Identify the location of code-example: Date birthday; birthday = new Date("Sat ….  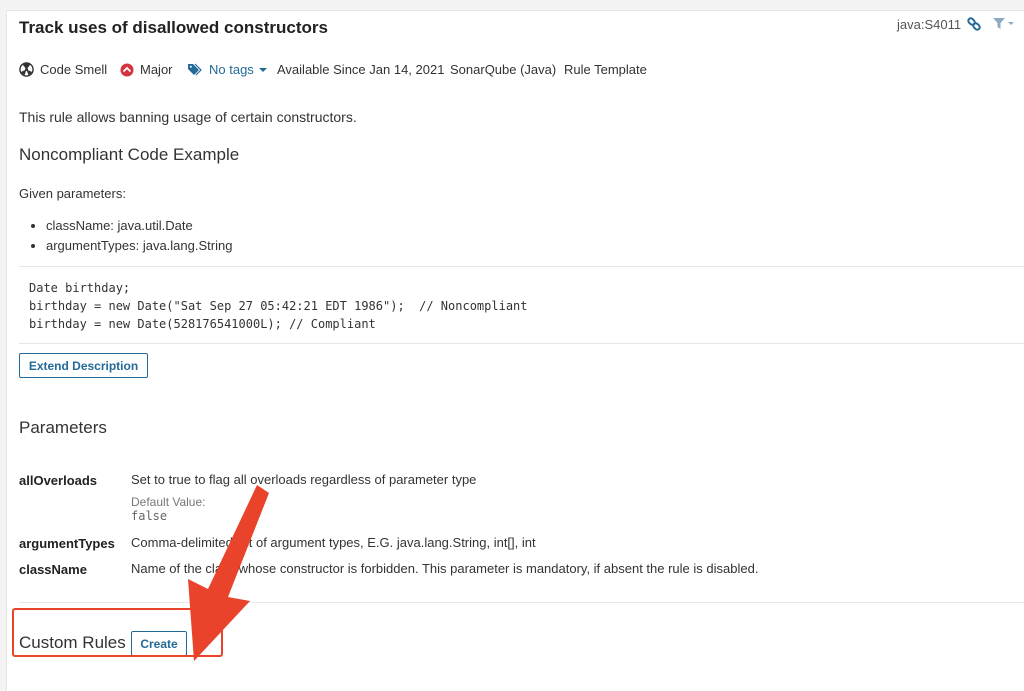
(278, 306).